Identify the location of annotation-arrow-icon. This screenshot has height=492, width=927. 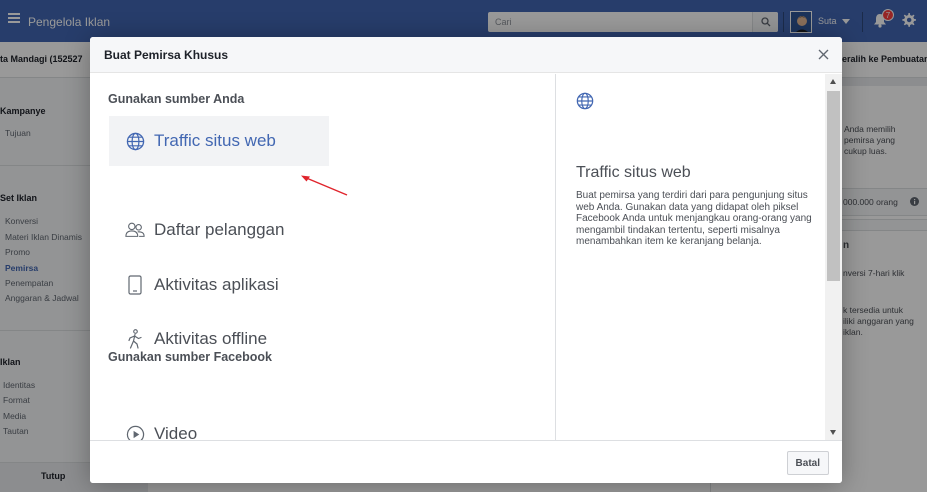
(324, 185).